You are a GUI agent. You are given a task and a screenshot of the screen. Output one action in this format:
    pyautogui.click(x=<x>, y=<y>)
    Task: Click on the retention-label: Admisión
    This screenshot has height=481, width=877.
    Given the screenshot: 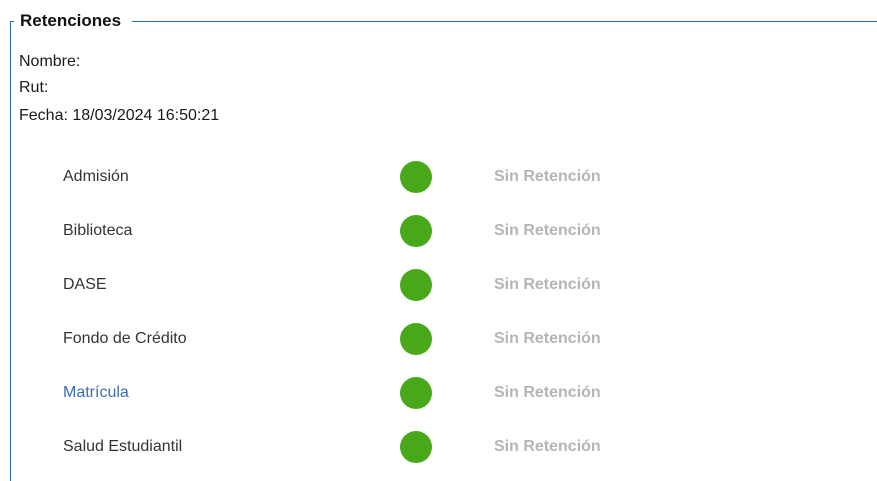 What is the action you would take?
    pyautogui.click(x=96, y=176)
    